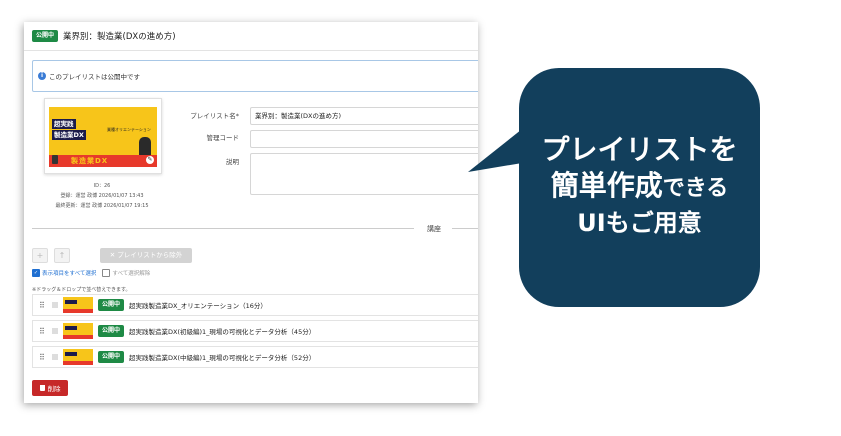  What do you see at coordinates (695, 188) in the screenshot?
I see `callout-line2-small: できる` at bounding box center [695, 188].